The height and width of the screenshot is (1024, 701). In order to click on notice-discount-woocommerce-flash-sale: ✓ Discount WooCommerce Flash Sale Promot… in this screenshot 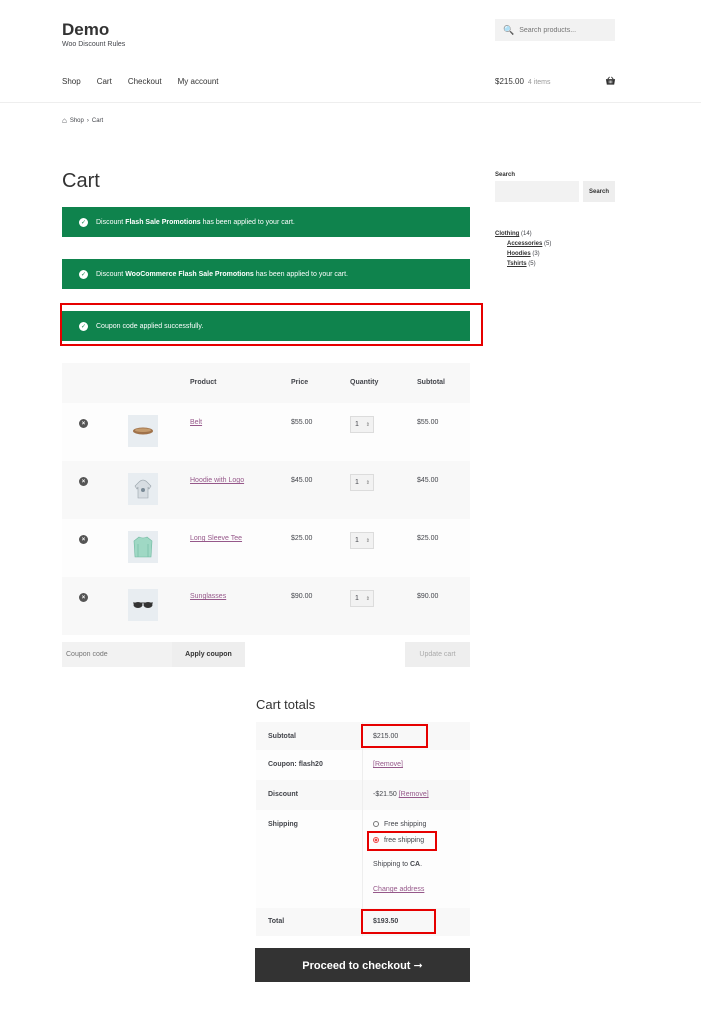, I will do `click(266, 274)`.